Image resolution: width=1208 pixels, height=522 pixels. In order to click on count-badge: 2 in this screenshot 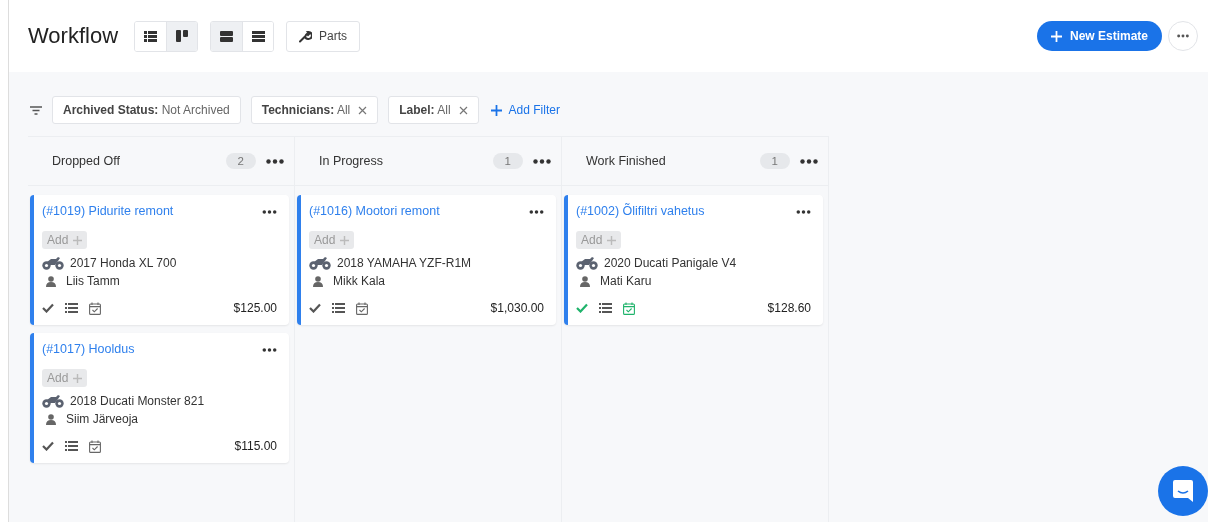, I will do `click(240, 161)`.